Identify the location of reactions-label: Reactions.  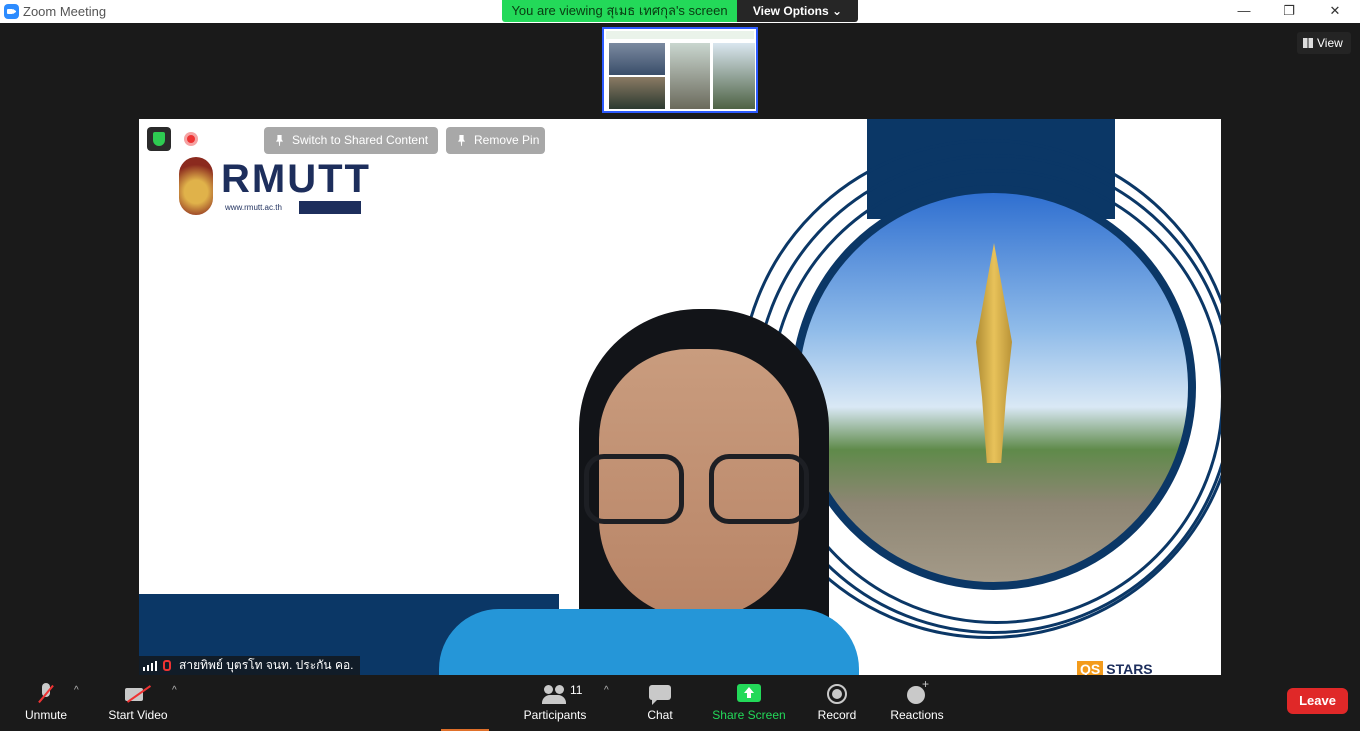
(917, 715).